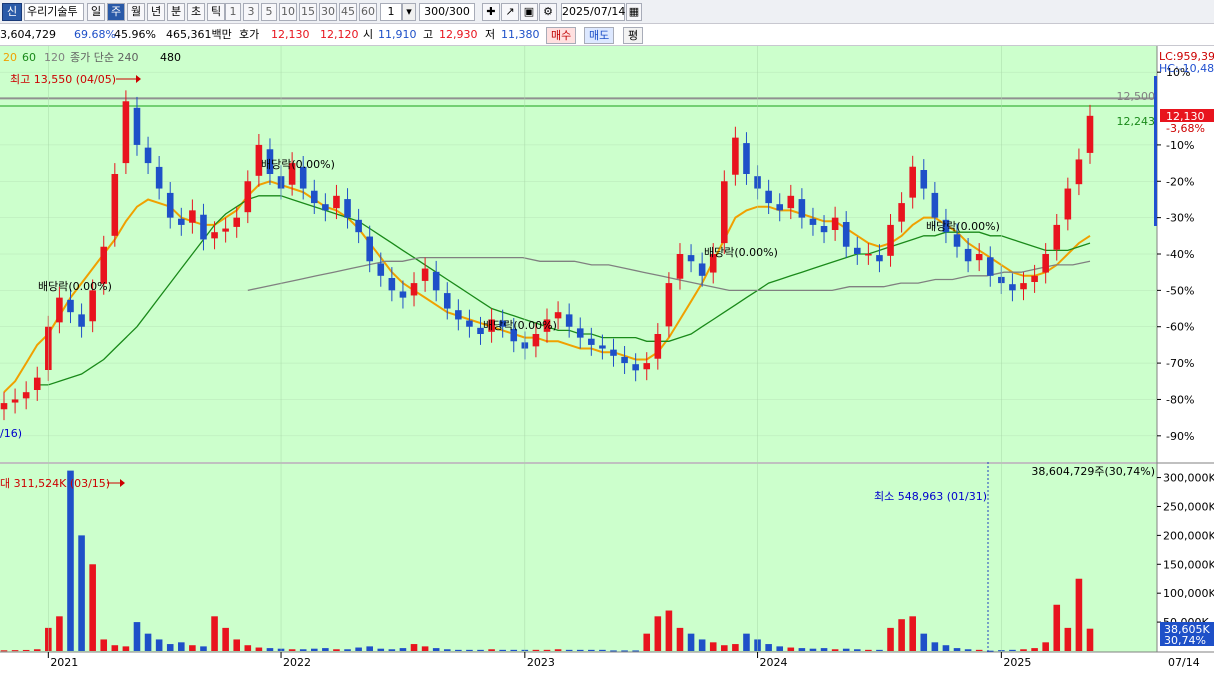  What do you see at coordinates (548, 12) in the screenshot?
I see `settings-gear-icon: ⚙` at bounding box center [548, 12].